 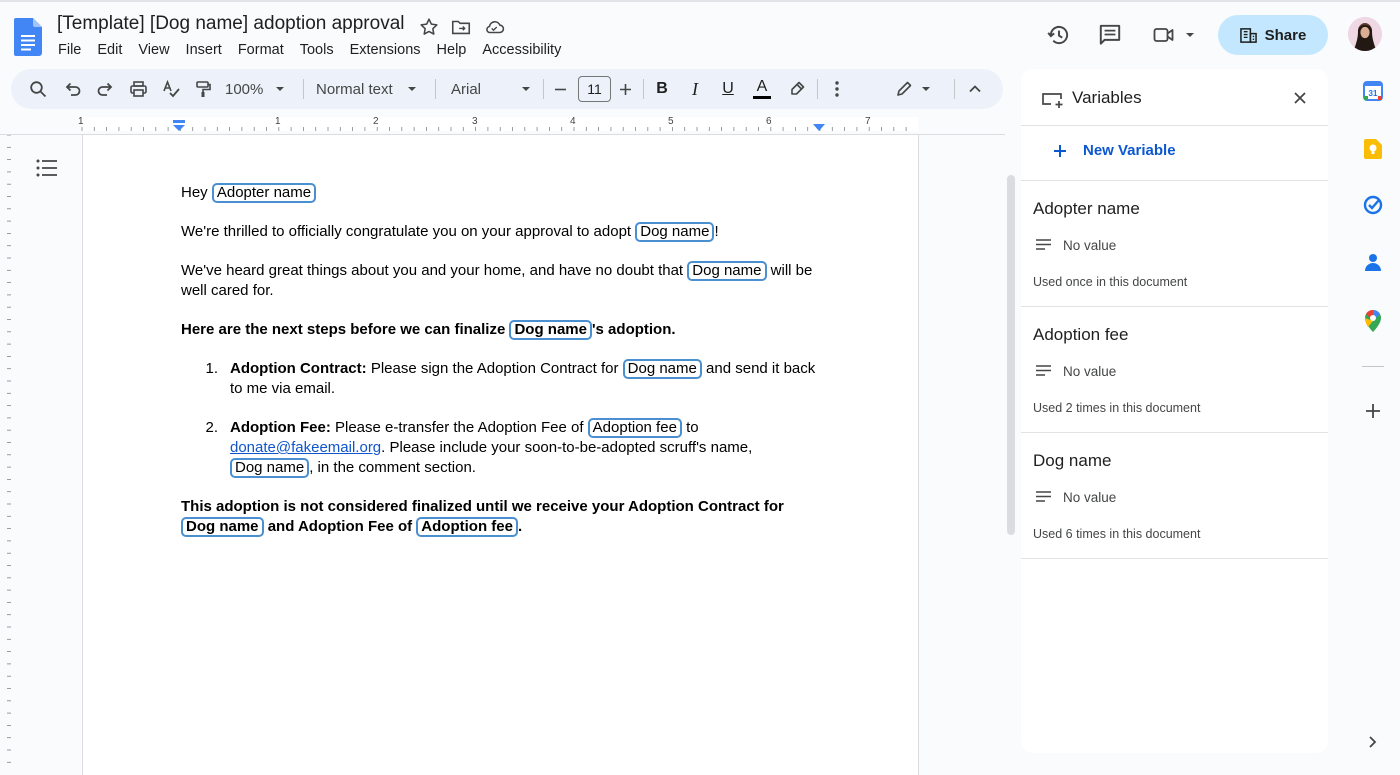 What do you see at coordinates (520, 526) in the screenshot?
I see `paragraph-text: .` at bounding box center [520, 526].